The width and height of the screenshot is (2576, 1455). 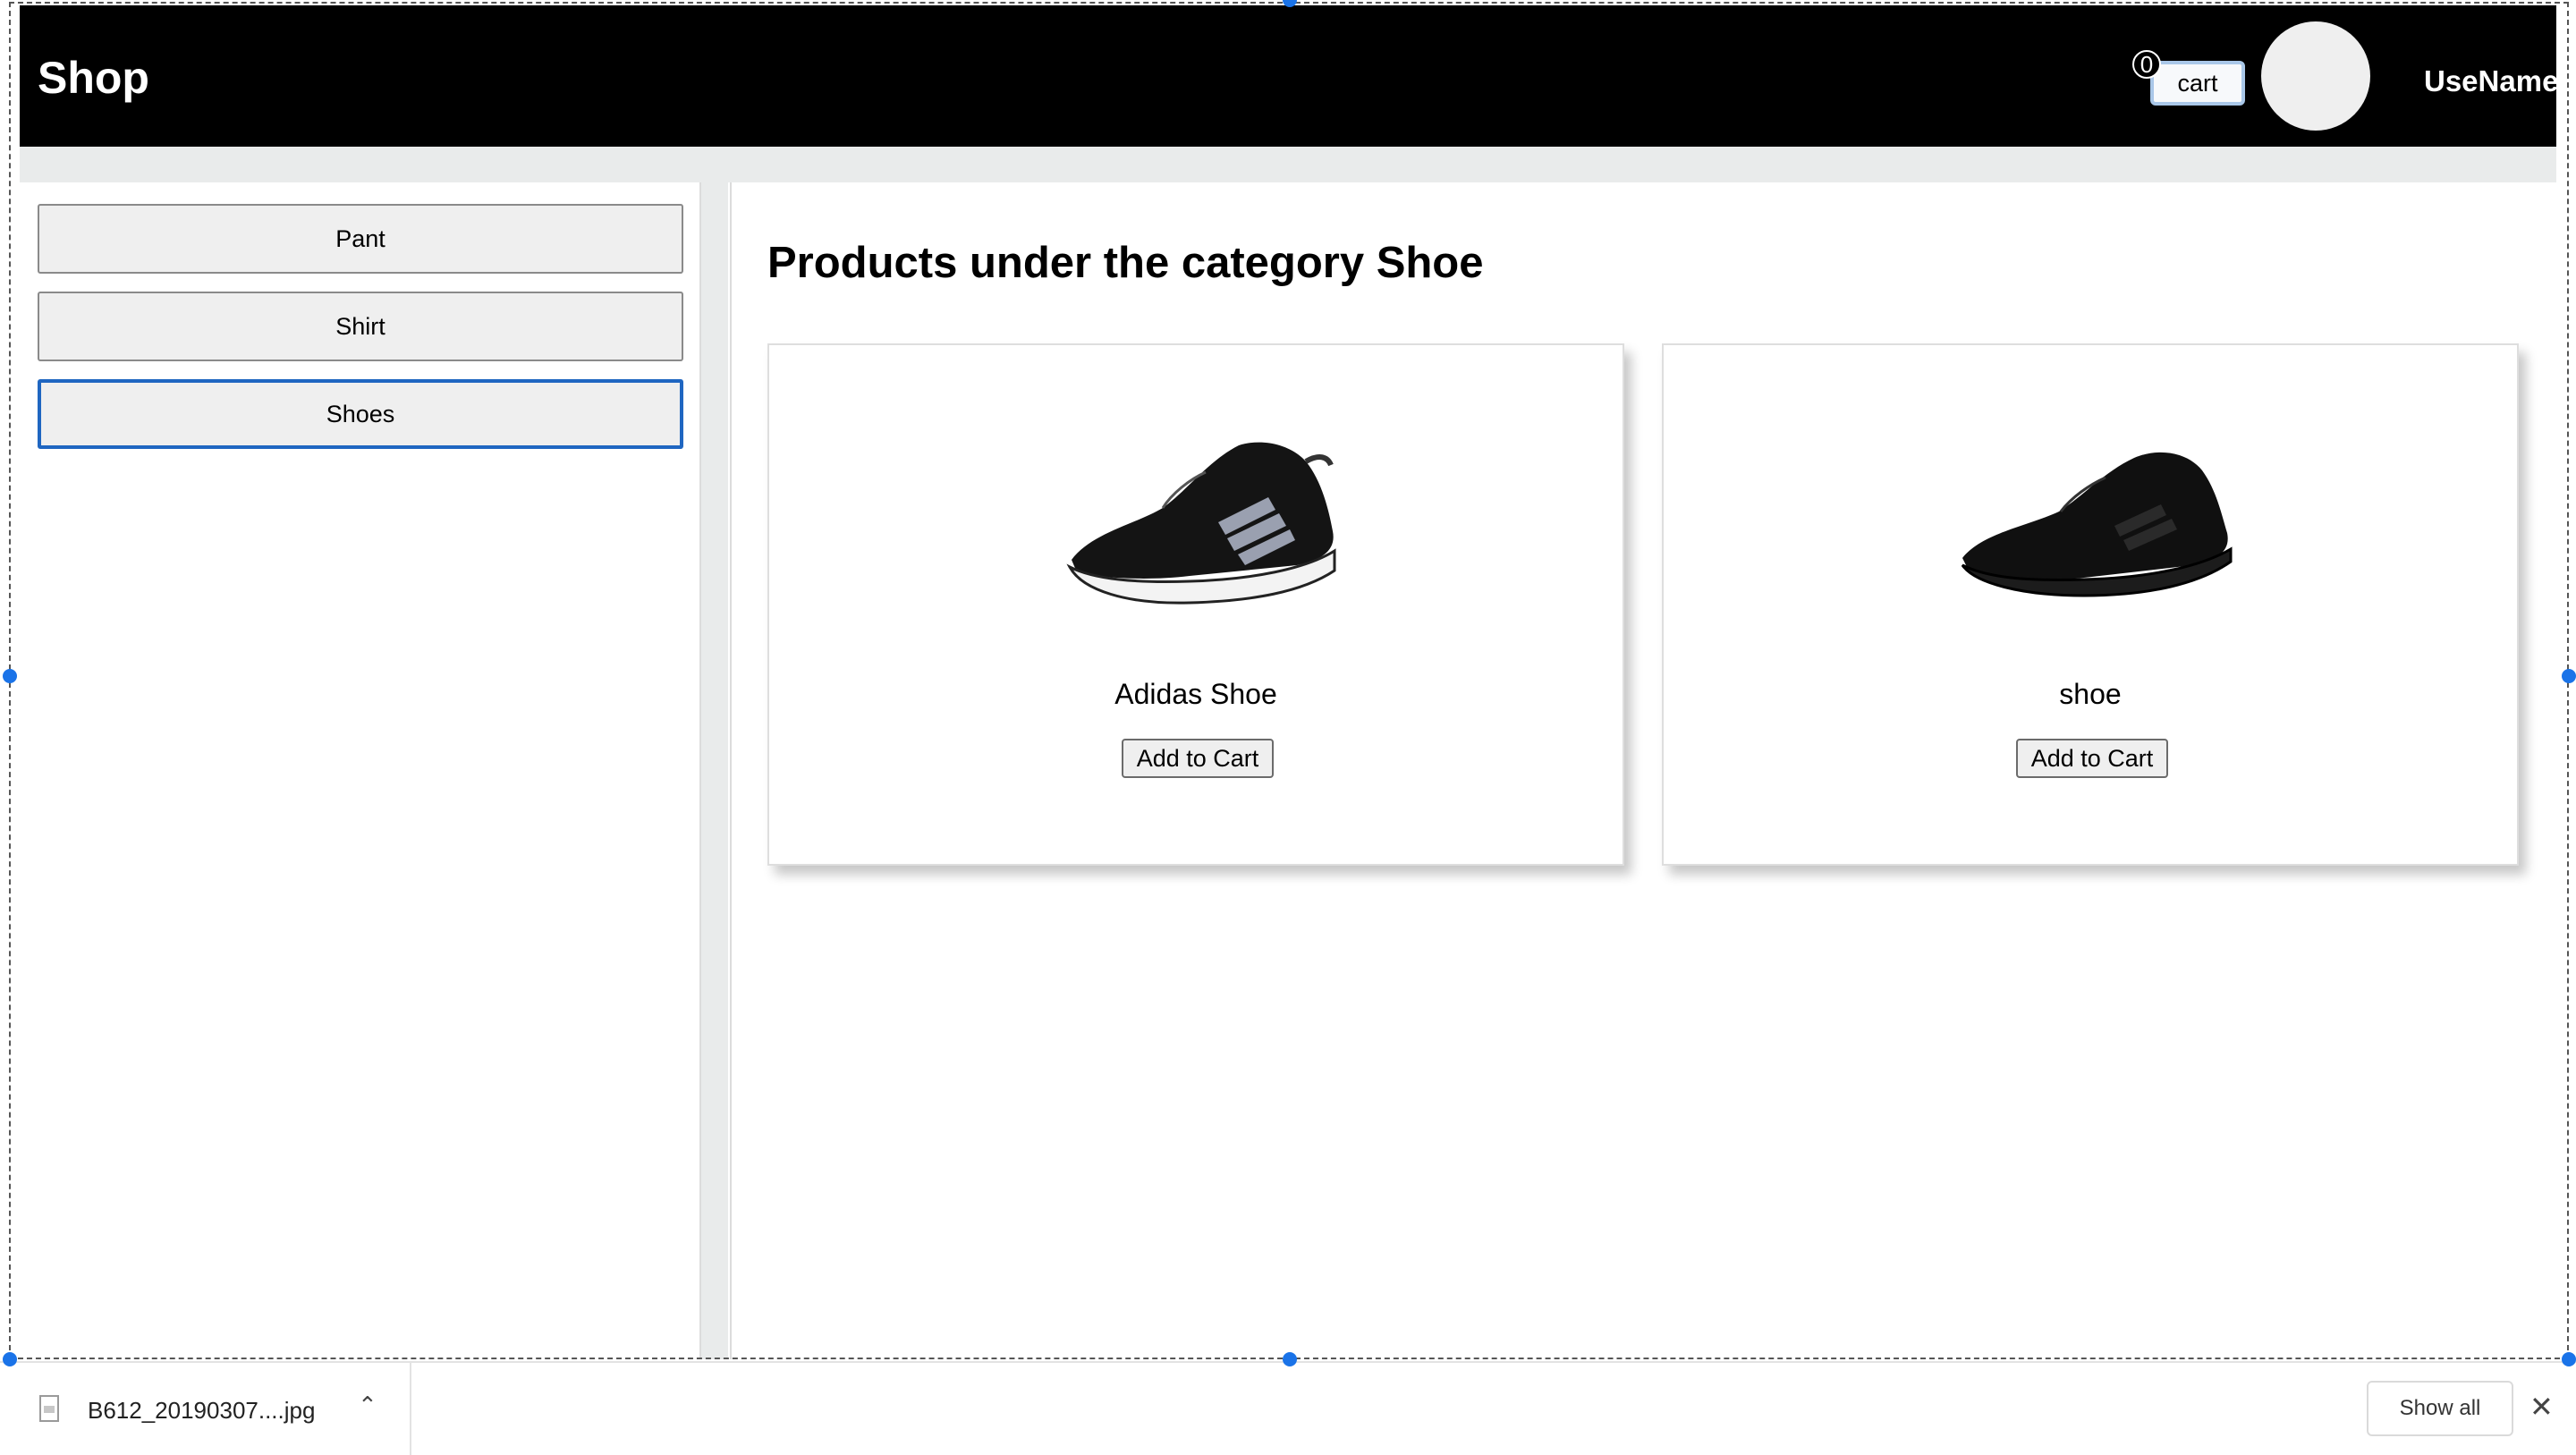 I want to click on cart-button: cart, so click(x=2197, y=83).